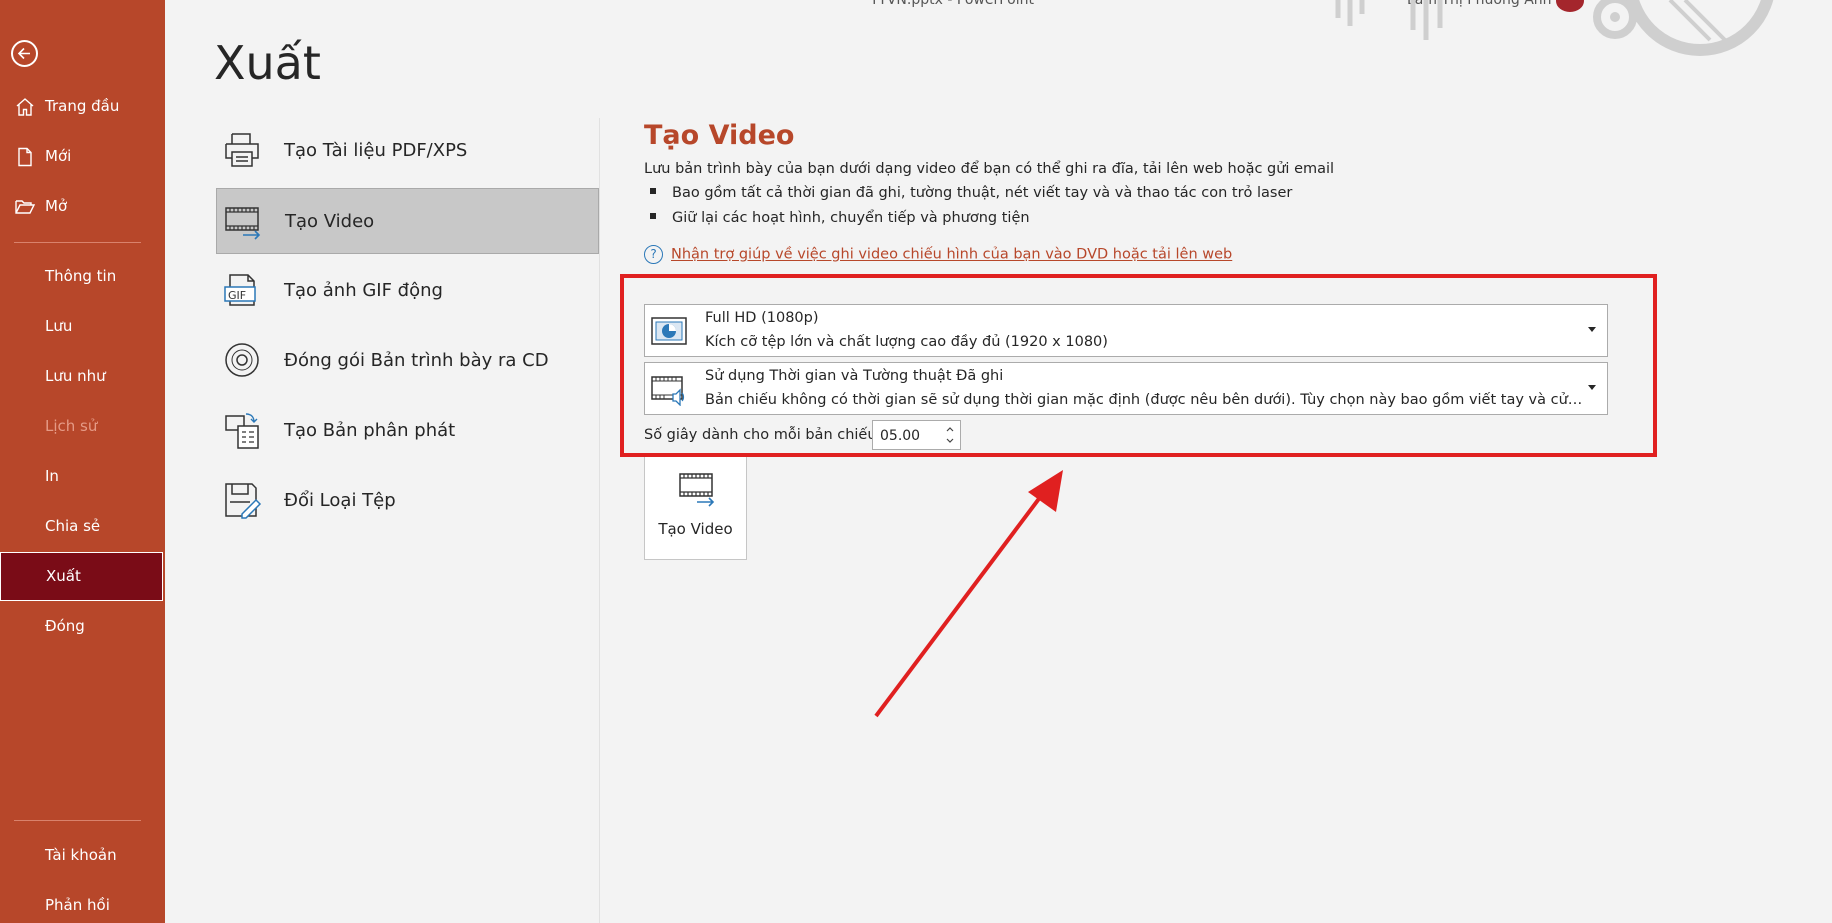 The width and height of the screenshot is (1832, 923). I want to click on timing-narration-icon, so click(668, 391).